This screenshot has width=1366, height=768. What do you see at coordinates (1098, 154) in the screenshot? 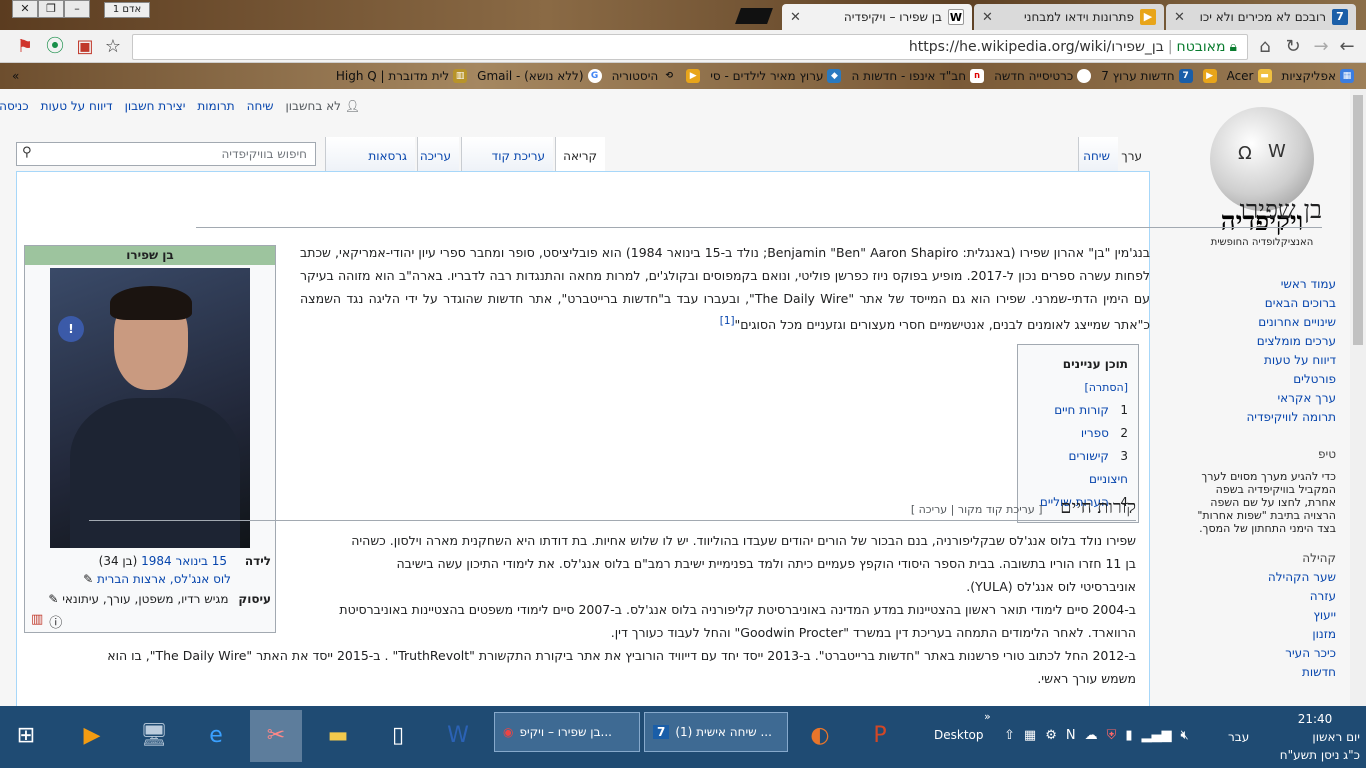
I see `tab-talk: שיחה` at bounding box center [1098, 154].